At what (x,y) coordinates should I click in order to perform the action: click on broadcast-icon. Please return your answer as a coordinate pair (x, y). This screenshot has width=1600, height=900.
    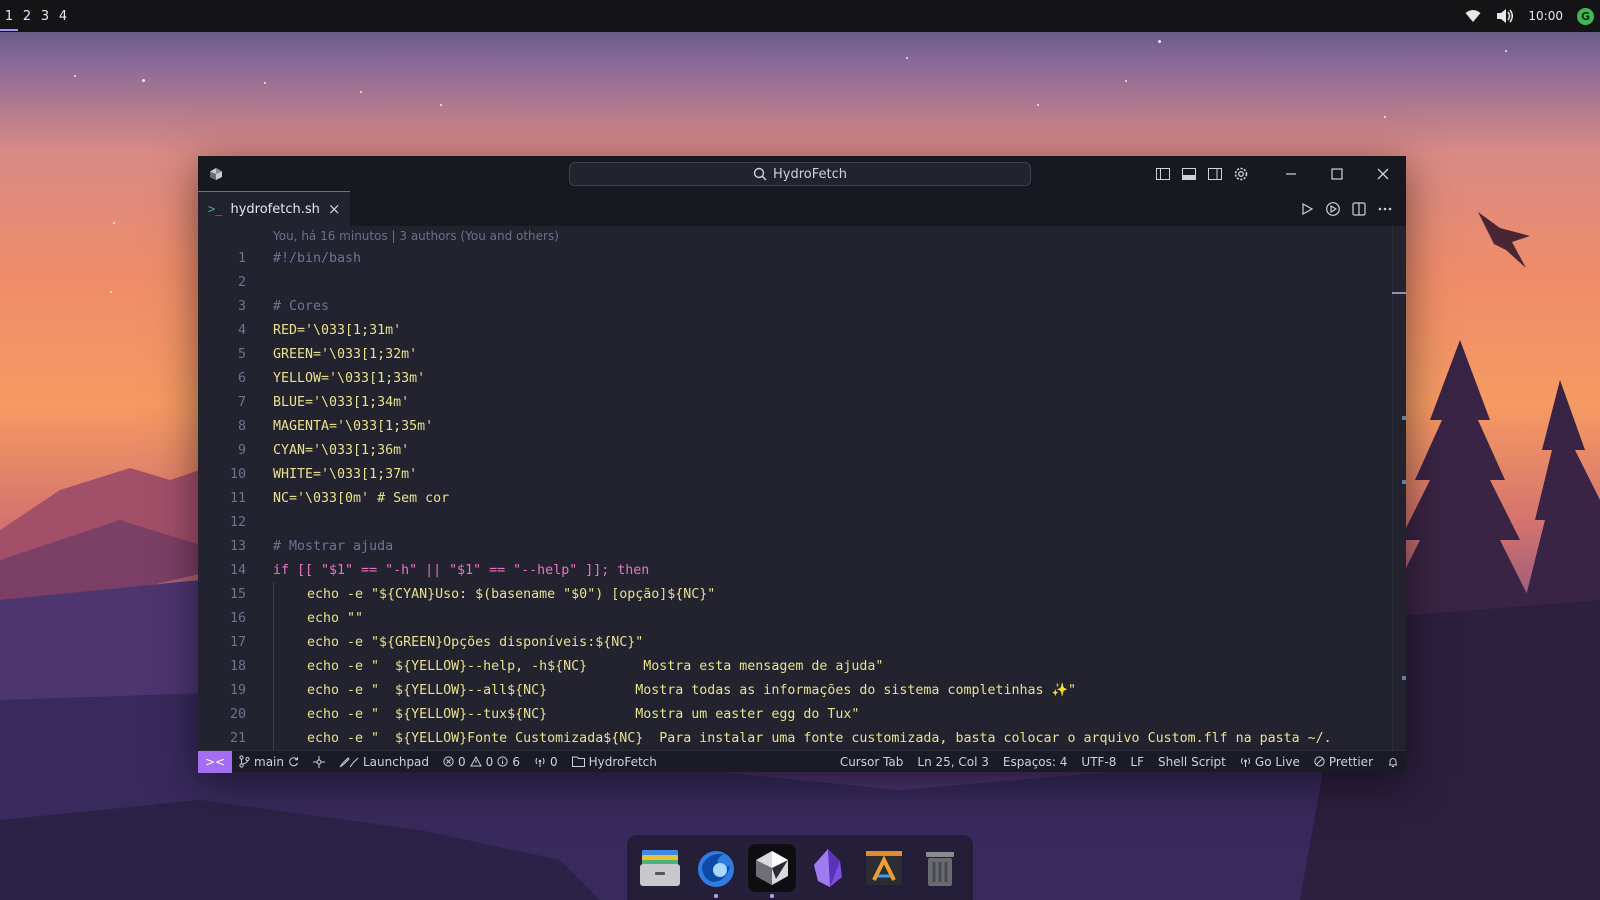
    Looking at the image, I should click on (1245, 762).